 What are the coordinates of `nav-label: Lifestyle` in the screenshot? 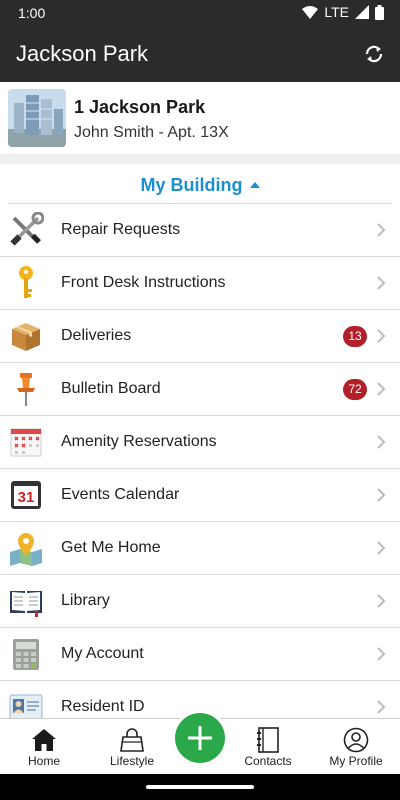 It's located at (132, 761).